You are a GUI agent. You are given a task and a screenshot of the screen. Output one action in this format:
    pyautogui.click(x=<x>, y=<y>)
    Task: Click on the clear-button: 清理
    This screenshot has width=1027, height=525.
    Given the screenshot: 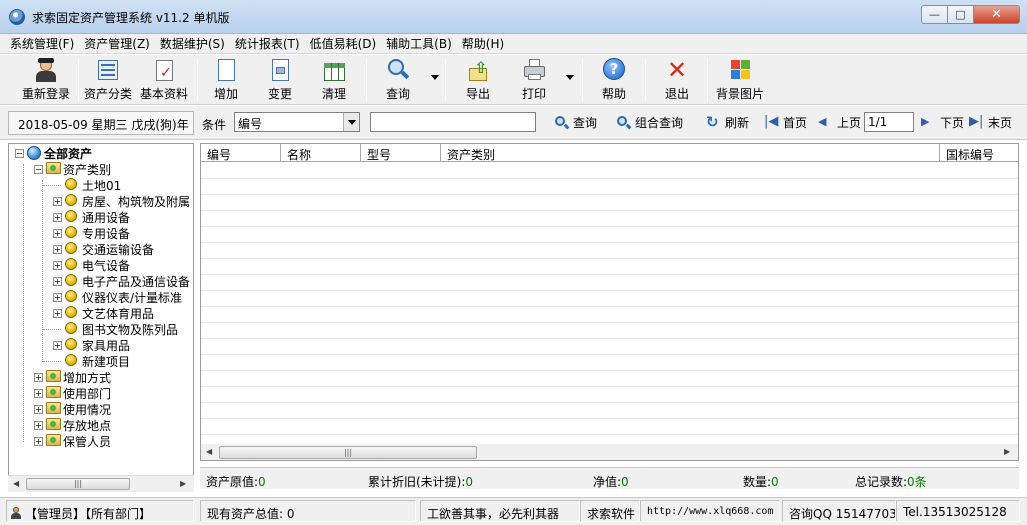 What is the action you would take?
    pyautogui.click(x=334, y=80)
    